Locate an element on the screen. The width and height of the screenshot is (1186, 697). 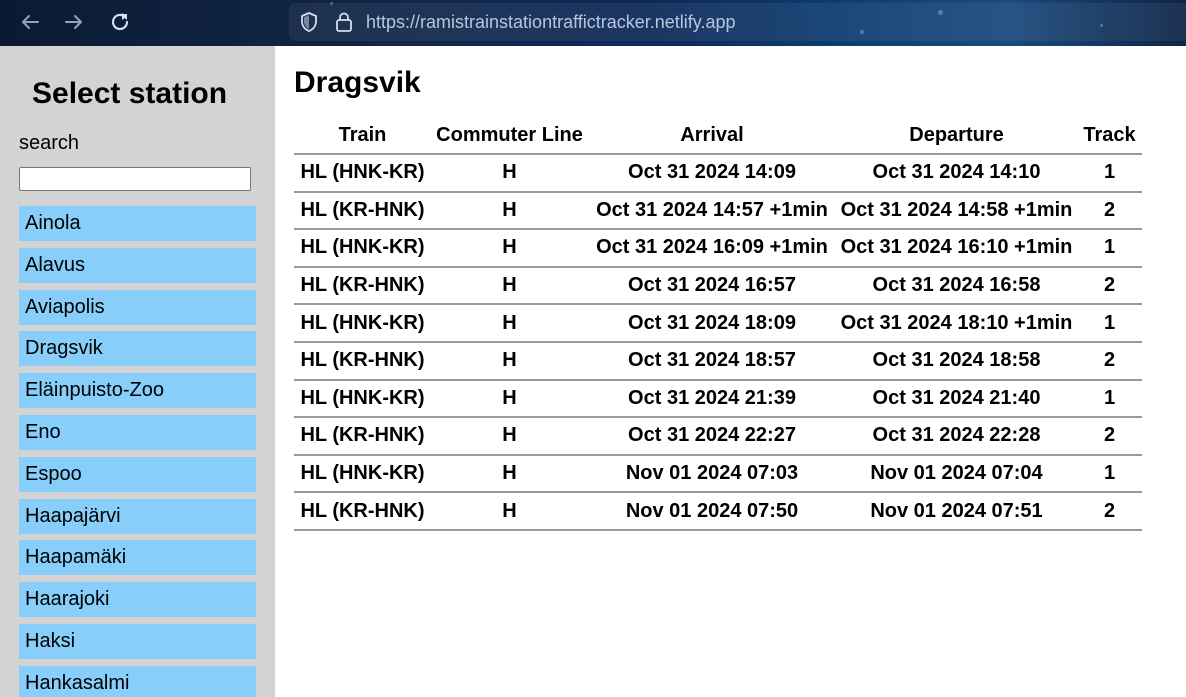
cell-departure: Nov 01 2024 07:04 is located at coordinates (956, 474).